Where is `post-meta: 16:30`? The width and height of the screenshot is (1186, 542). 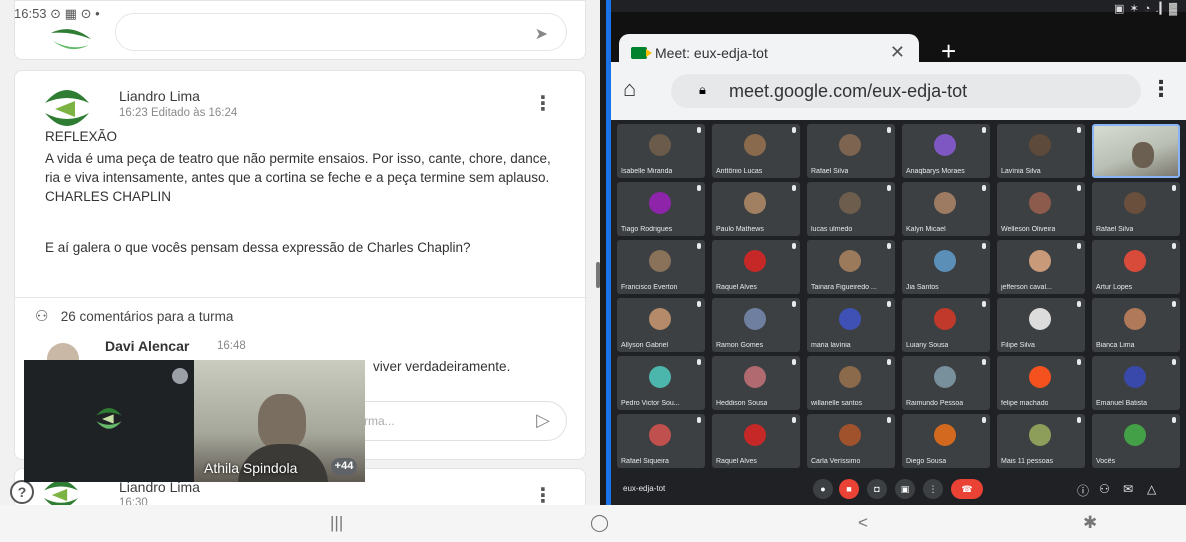 post-meta: 16:30 is located at coordinates (133, 501).